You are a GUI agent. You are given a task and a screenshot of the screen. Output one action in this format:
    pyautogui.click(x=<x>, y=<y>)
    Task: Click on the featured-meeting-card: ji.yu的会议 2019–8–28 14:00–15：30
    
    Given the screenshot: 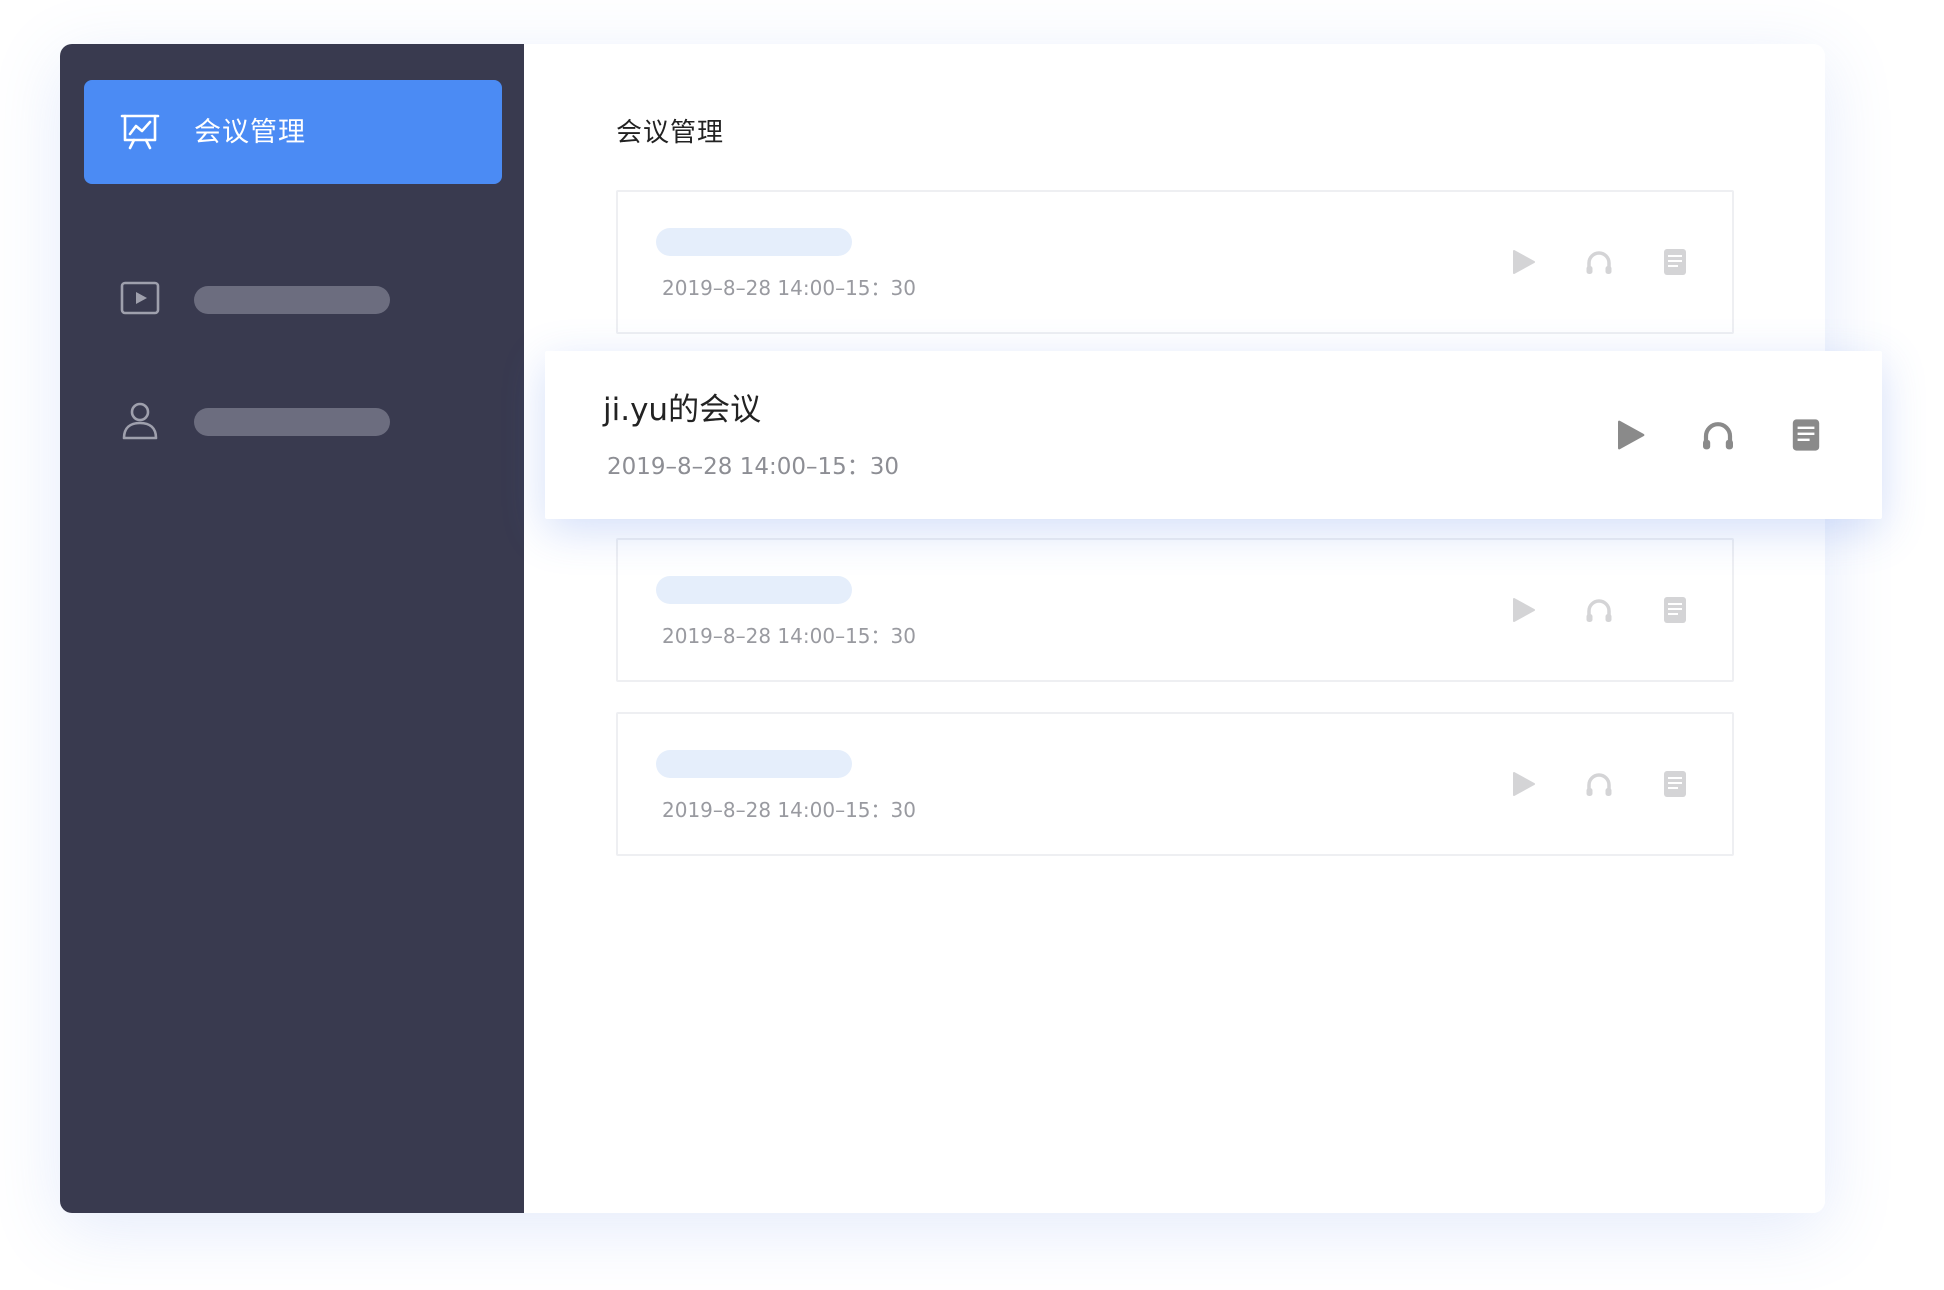 What is the action you would take?
    pyautogui.click(x=1213, y=435)
    